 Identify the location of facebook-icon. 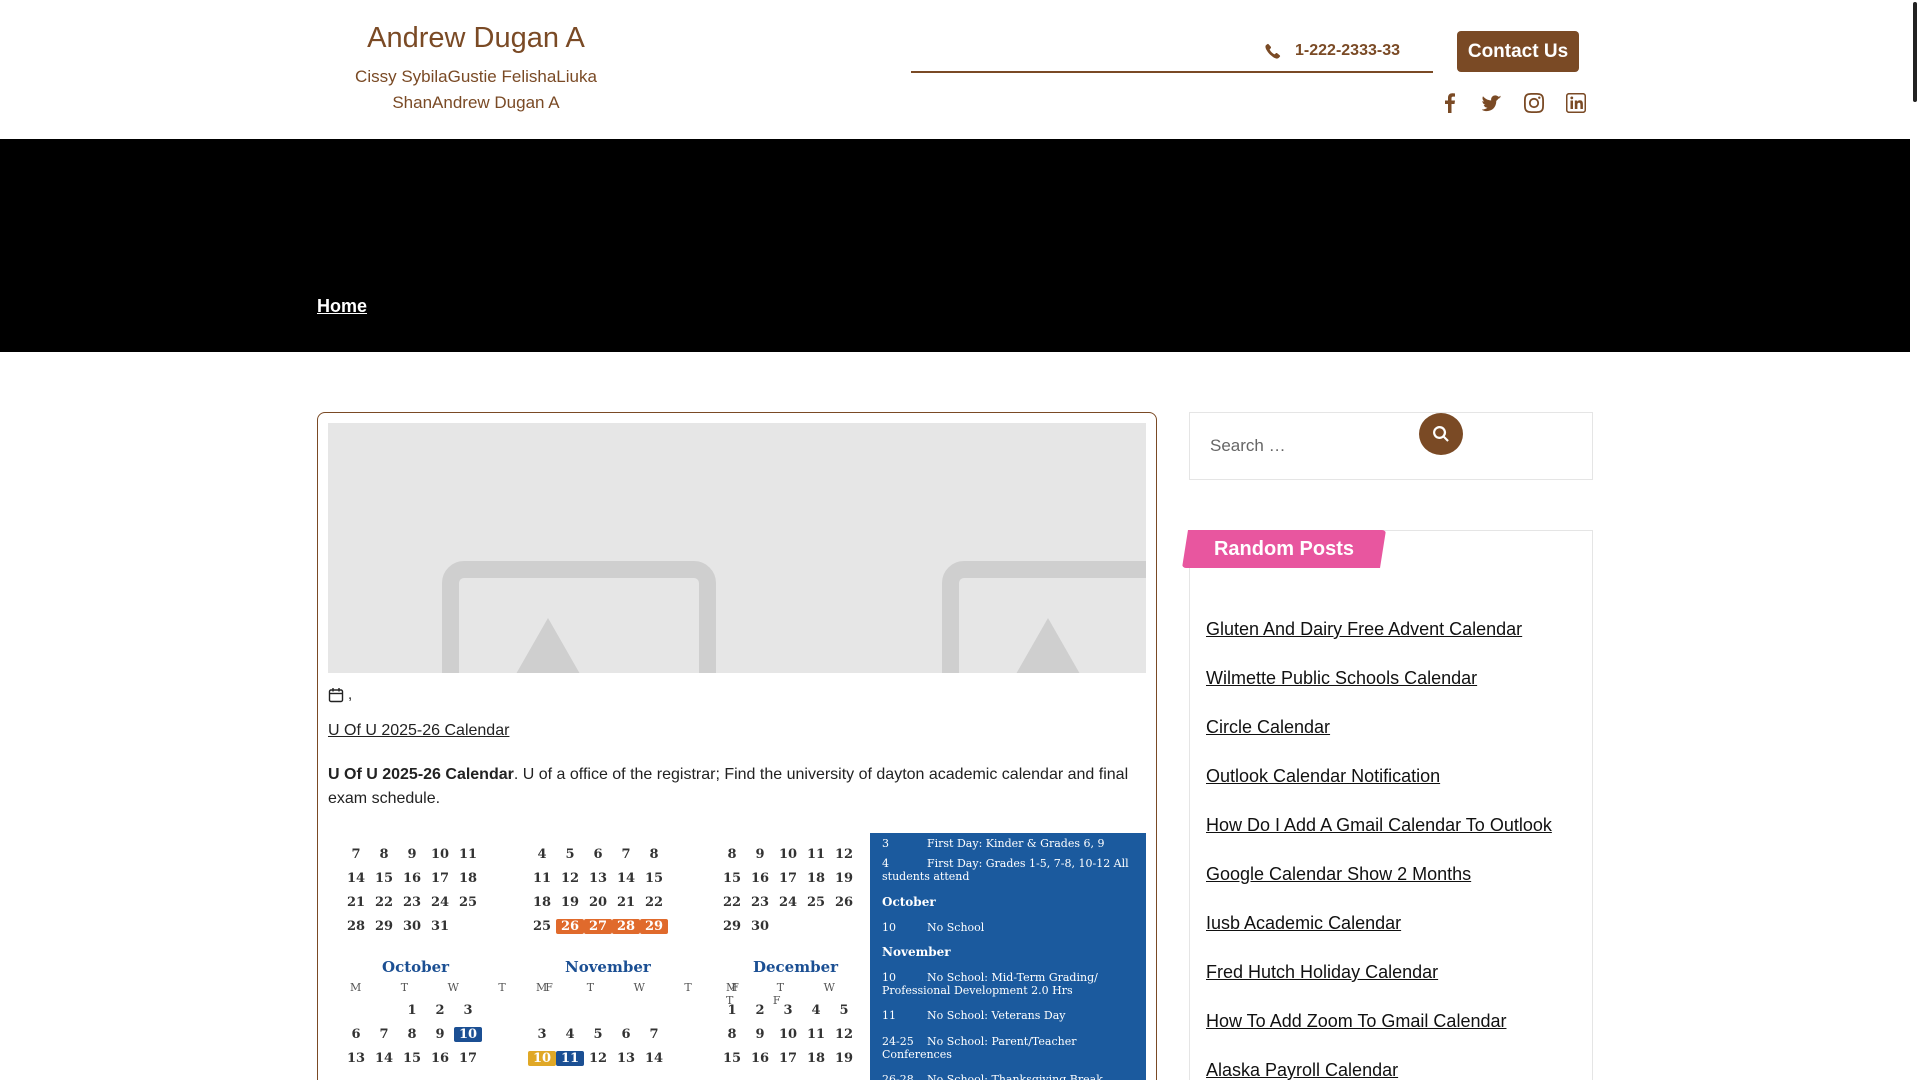
(1450, 103).